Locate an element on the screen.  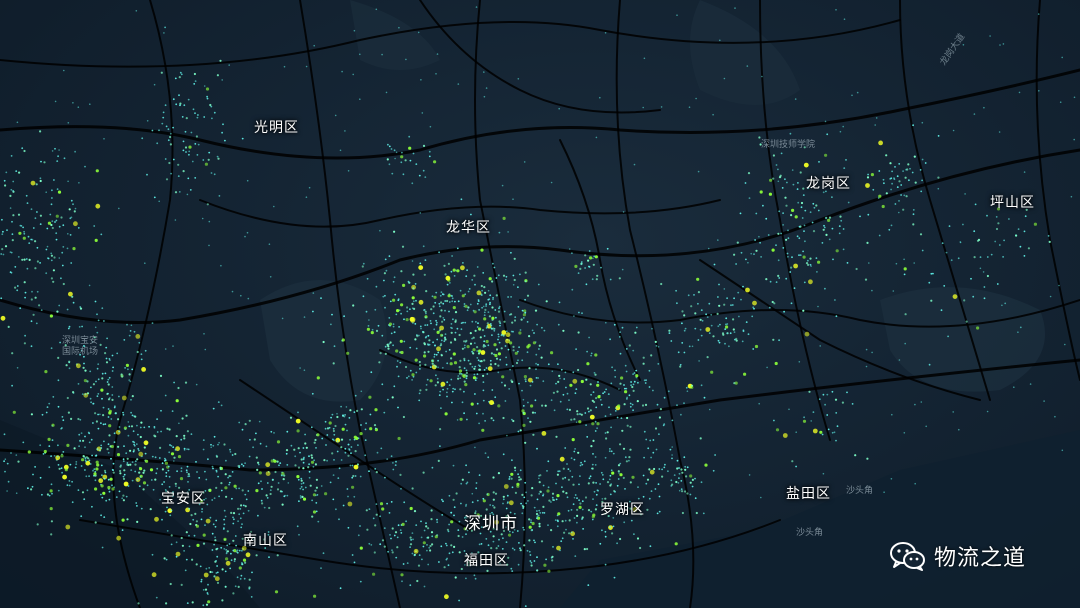
poi-label-tech-college: 深圳技师学院 is located at coordinates (788, 145).